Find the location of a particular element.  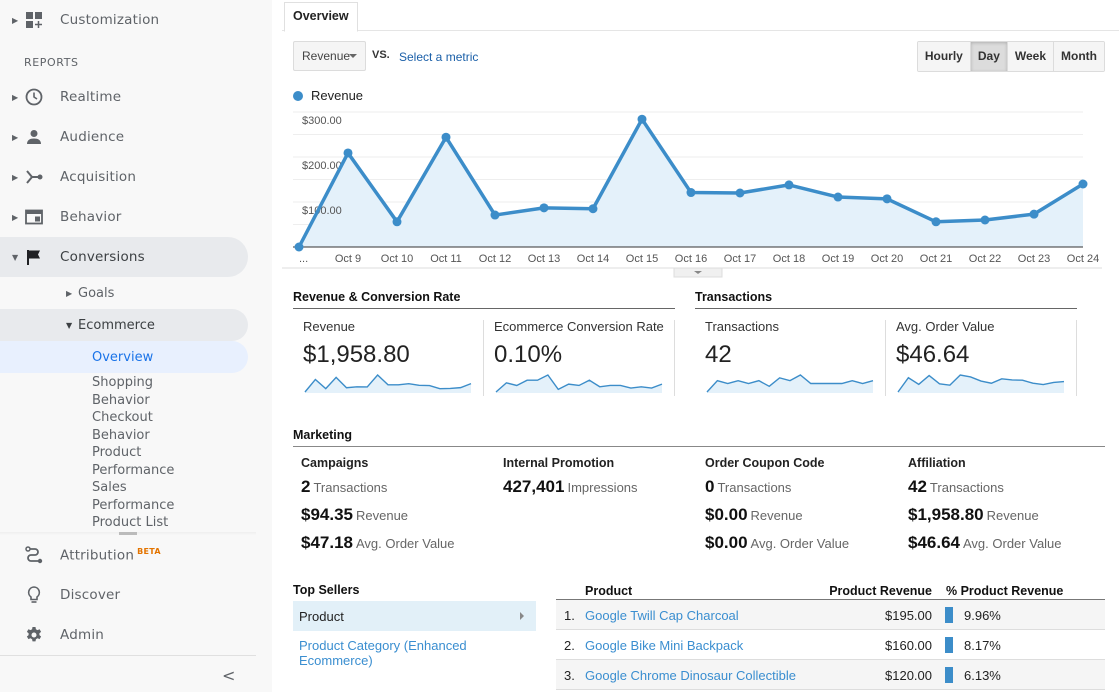

sidebar-item-ecommerce: ▼ Ecommerce is located at coordinates (124, 325).